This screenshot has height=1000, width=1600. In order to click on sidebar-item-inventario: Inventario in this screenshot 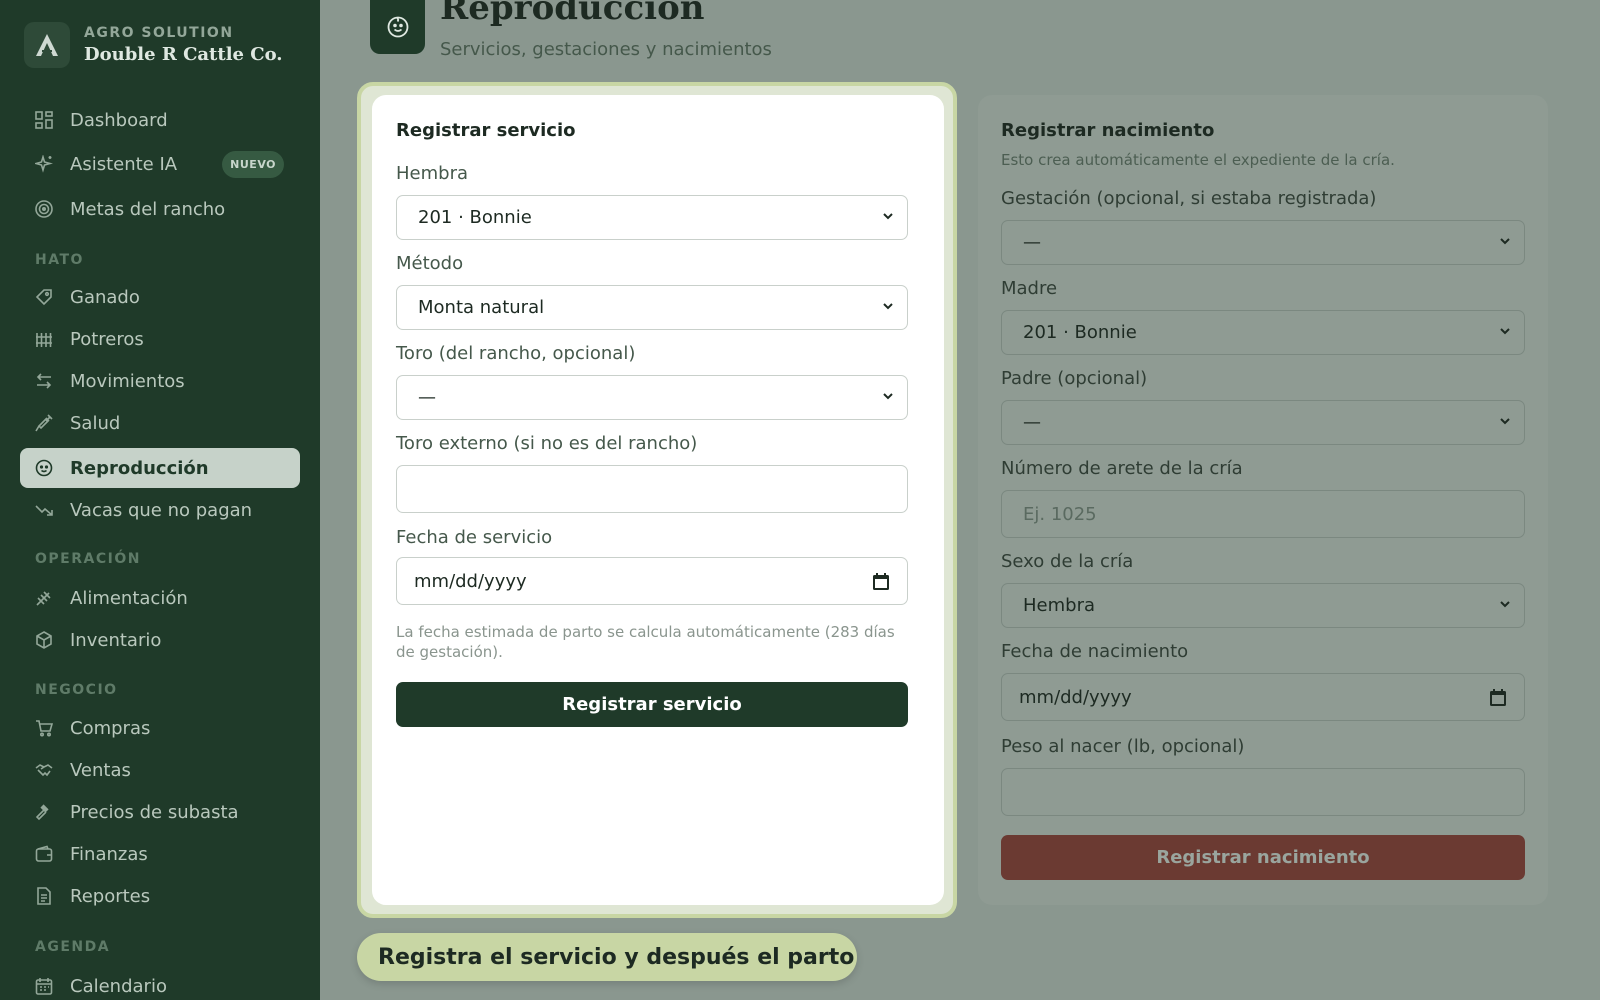, I will do `click(160, 640)`.